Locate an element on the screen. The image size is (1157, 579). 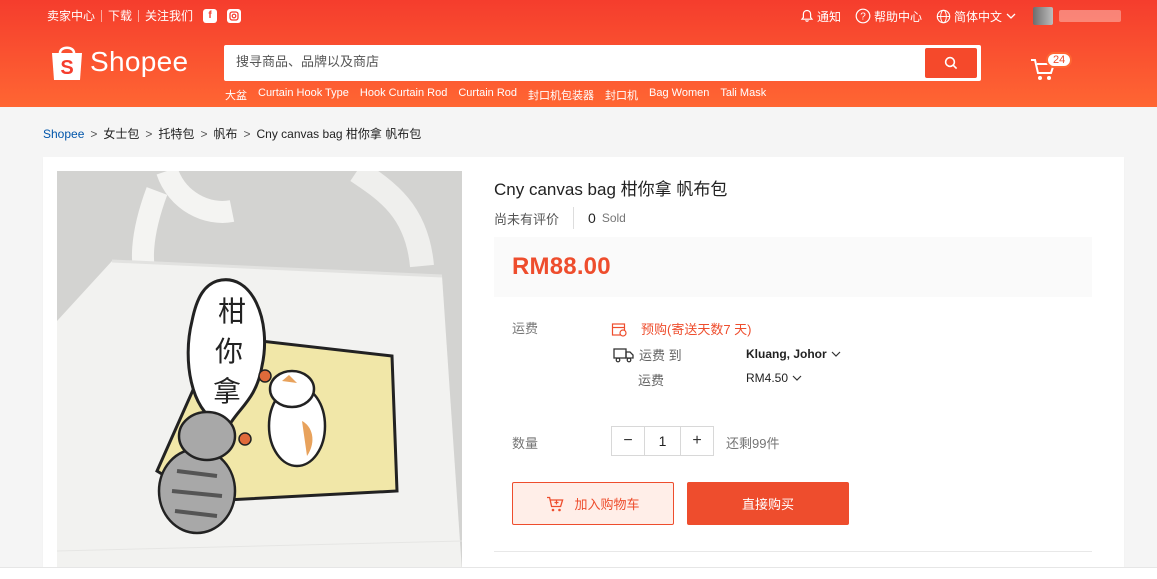
no-rating-text: 尚未有评价 is located at coordinates (527, 219).